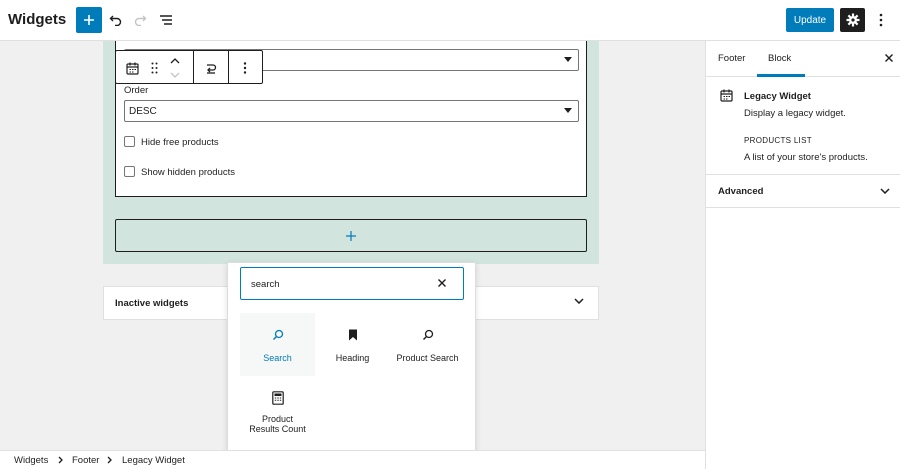 This screenshot has height=469, width=900. I want to click on block-options-button, so click(245, 68).